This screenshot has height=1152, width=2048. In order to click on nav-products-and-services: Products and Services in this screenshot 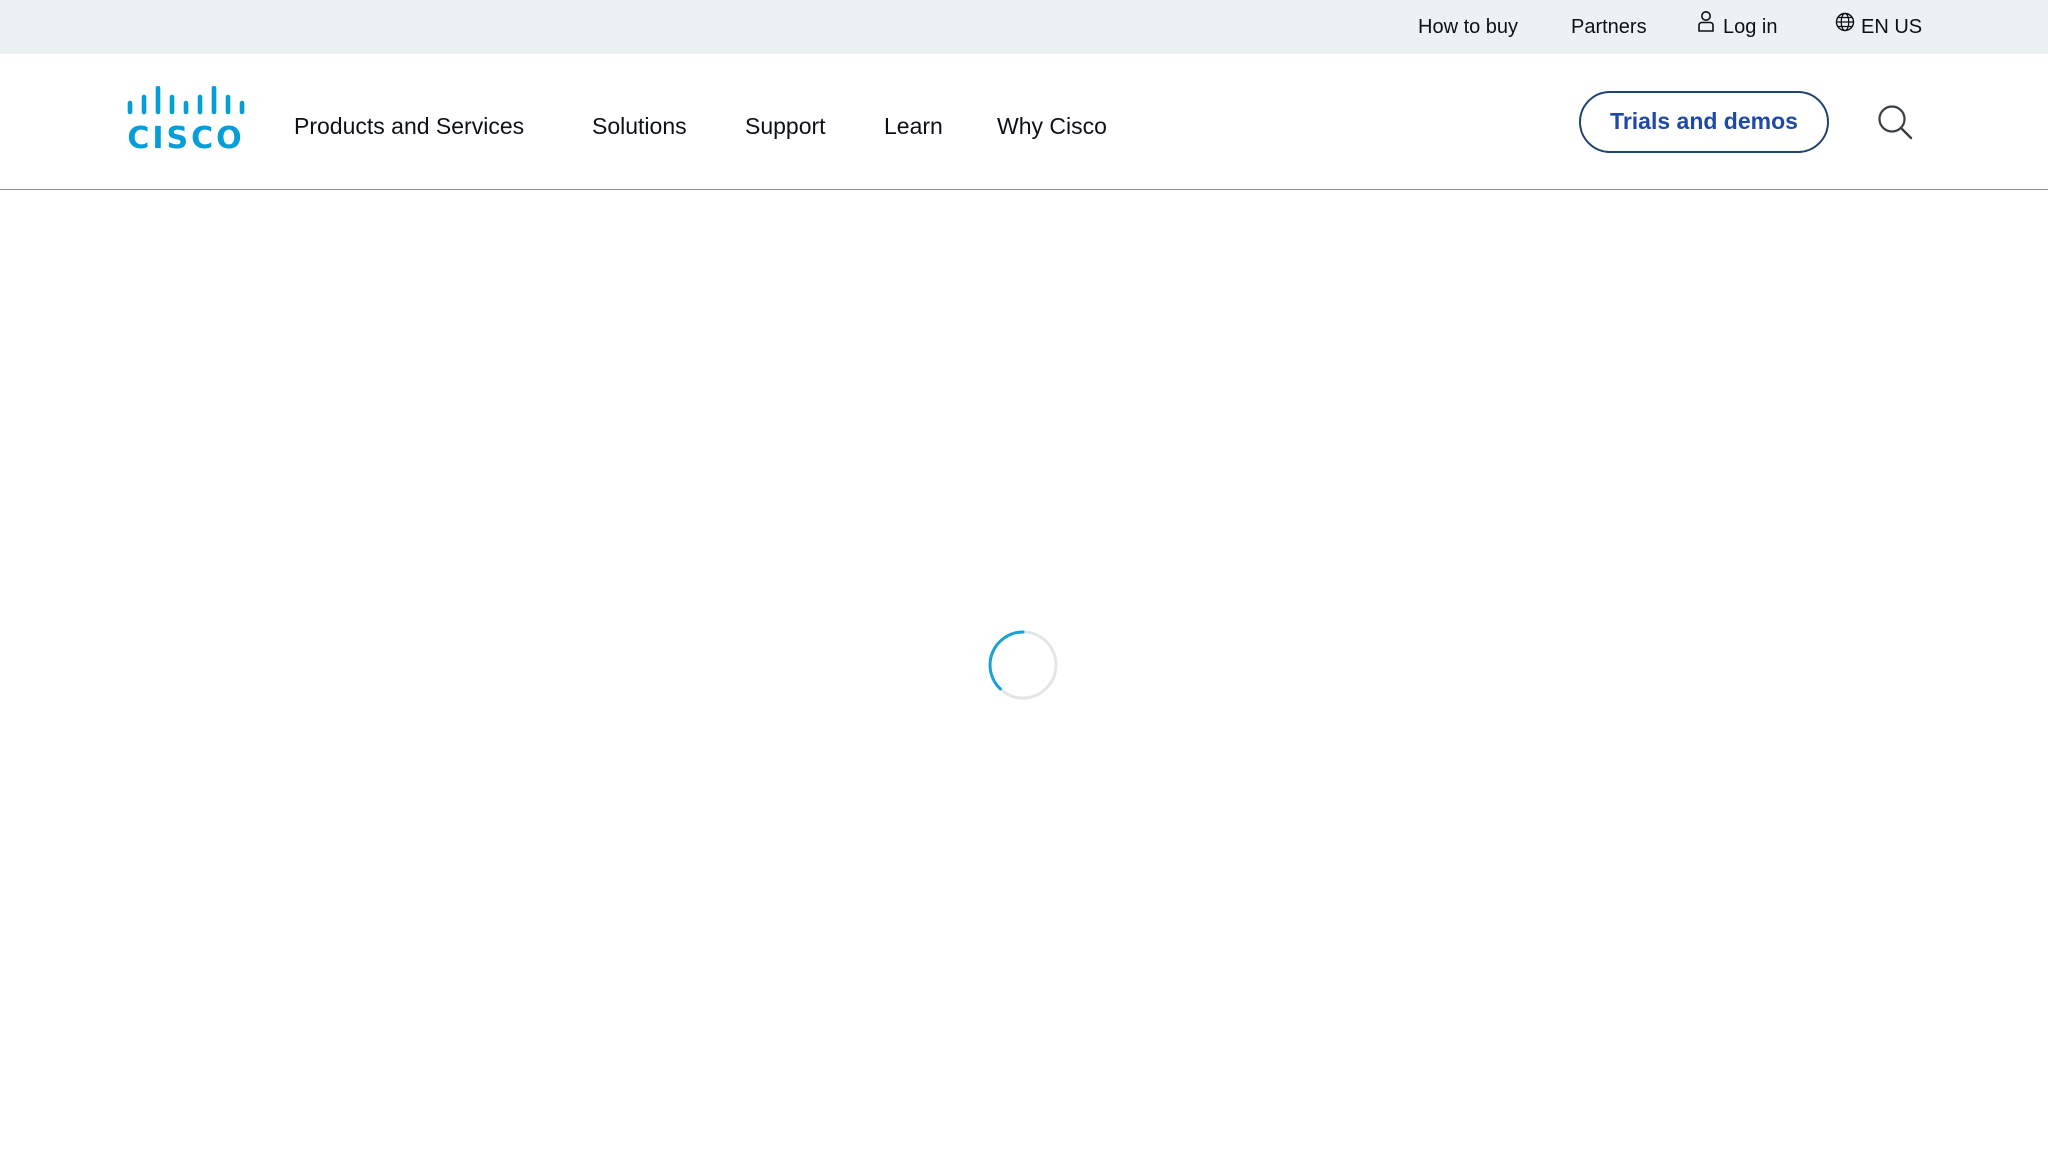, I will do `click(409, 126)`.